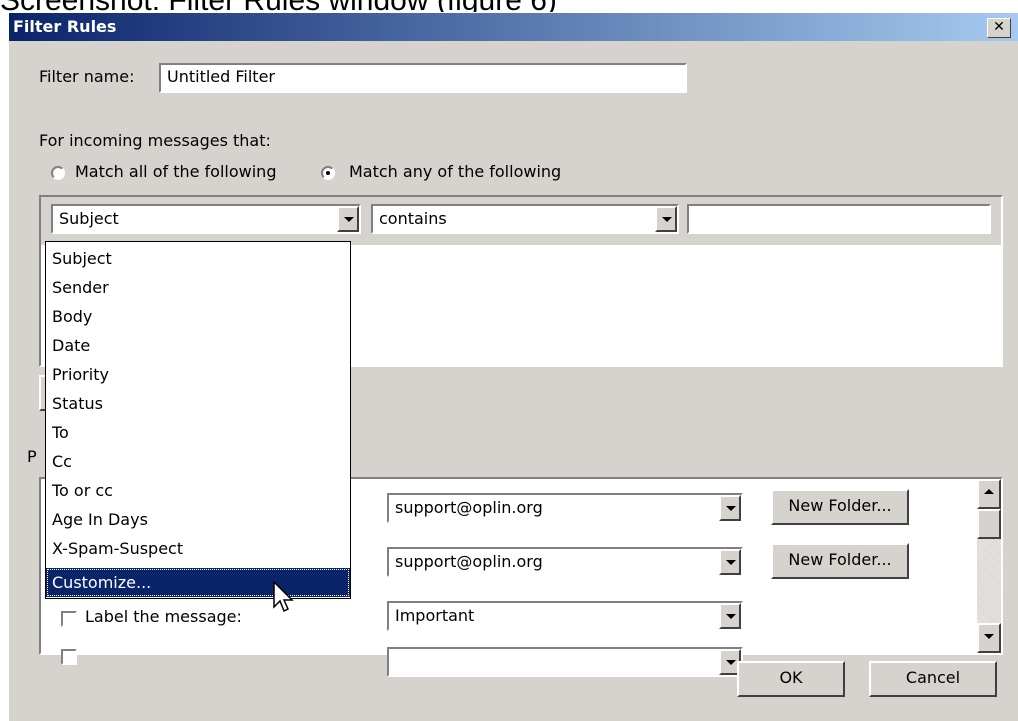 The image size is (1018, 721). I want to click on condition-field-value: Subject, so click(89, 218).